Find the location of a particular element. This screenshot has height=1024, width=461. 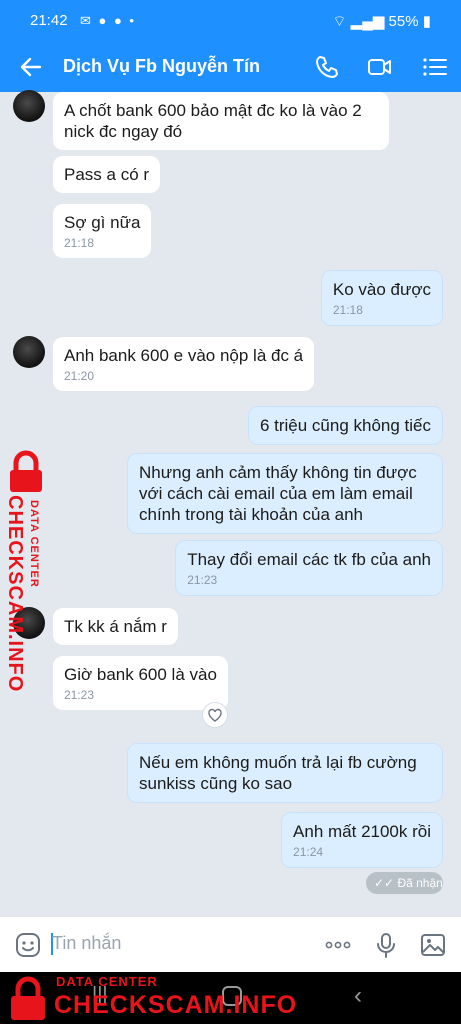

contact-name: Dịch Vụ Fb Nguyễn Tín is located at coordinates (161, 66).